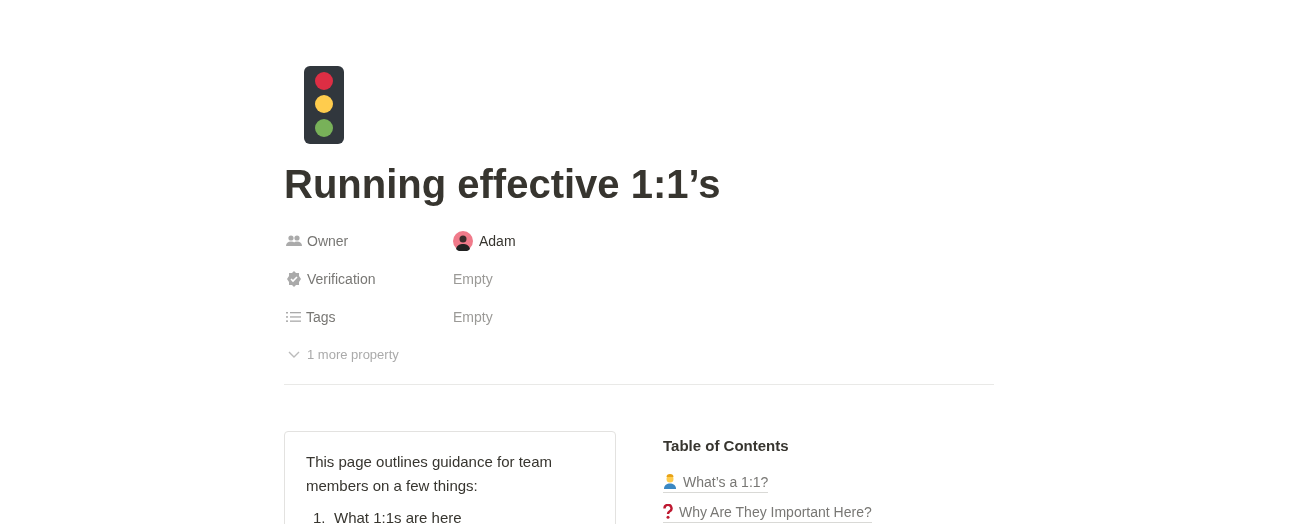 This screenshot has width=1290, height=524. Describe the element at coordinates (321, 317) in the screenshot. I see `property-label: Tags` at that location.